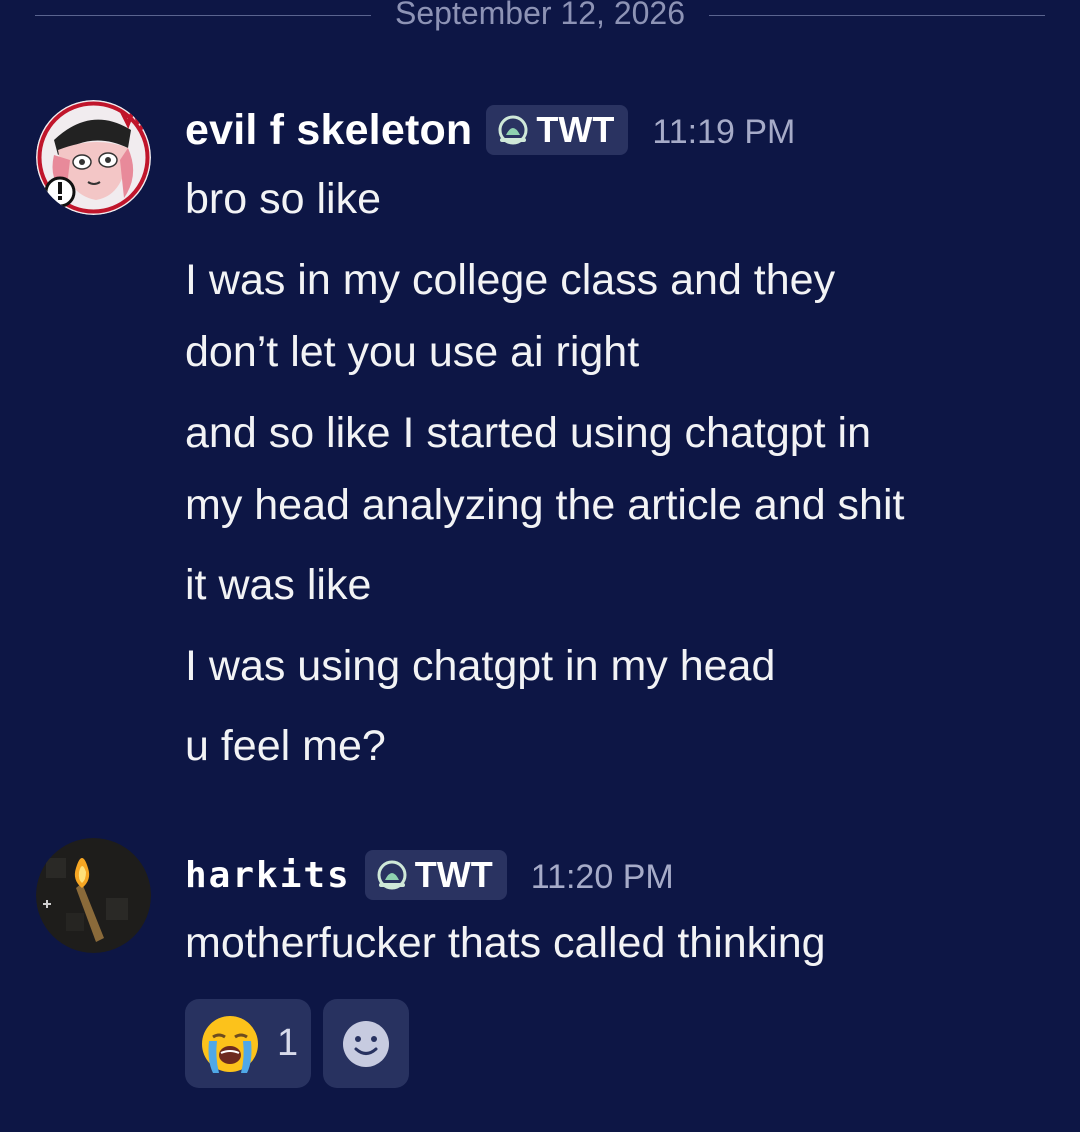 The image size is (1080, 1132). What do you see at coordinates (268, 875) in the screenshot?
I see `username: harkits` at bounding box center [268, 875].